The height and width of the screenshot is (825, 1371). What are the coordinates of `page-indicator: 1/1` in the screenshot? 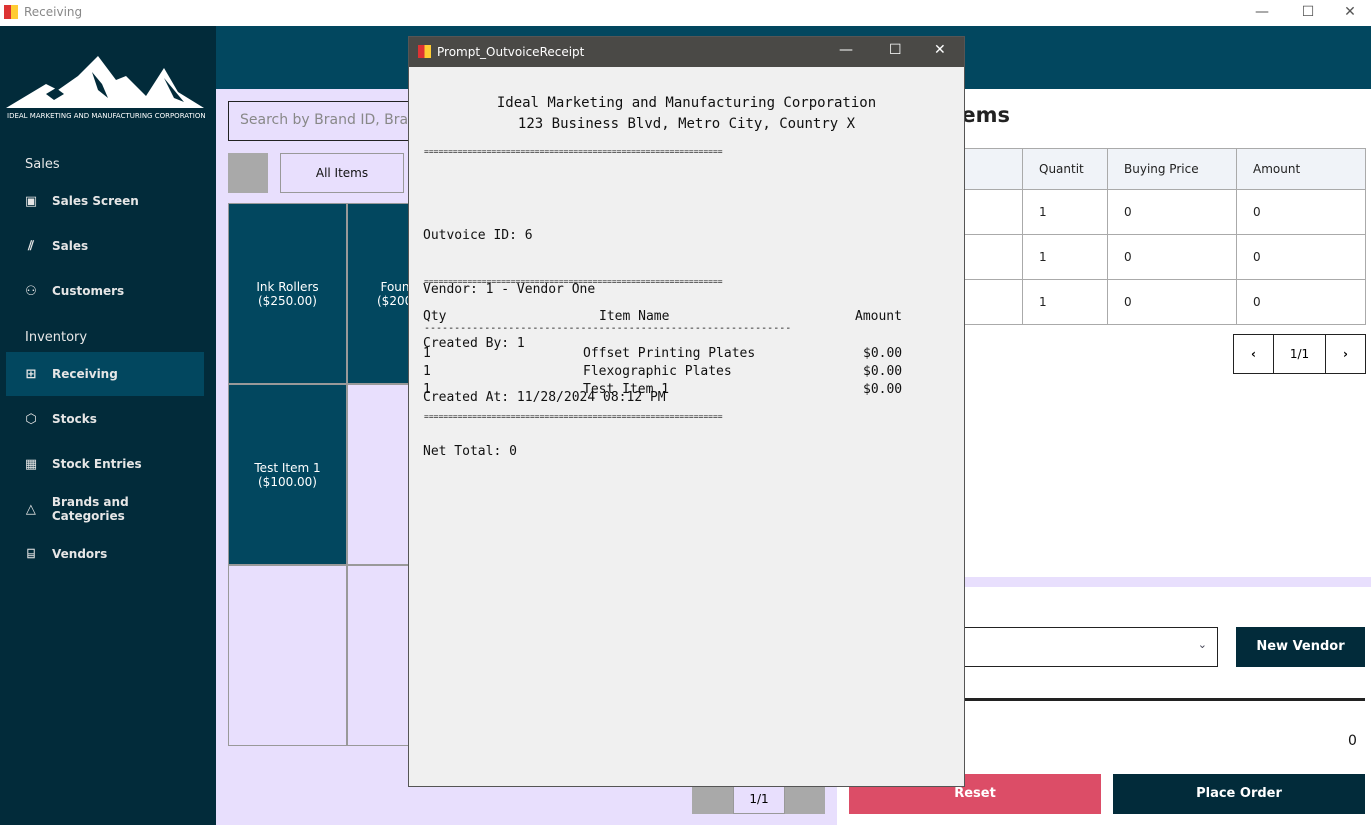 It's located at (759, 799).